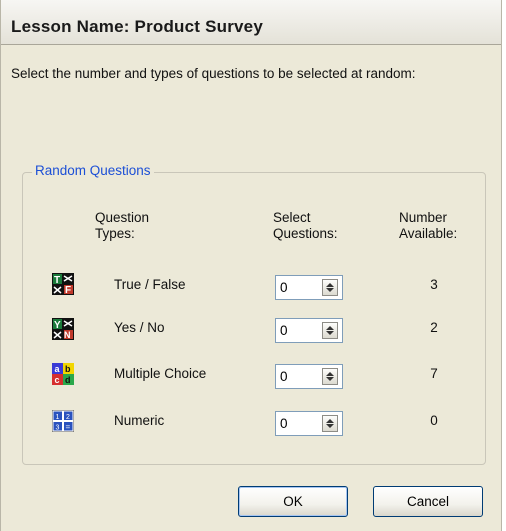  Describe the element at coordinates (299, 287) in the screenshot. I see `true-false-input` at that location.